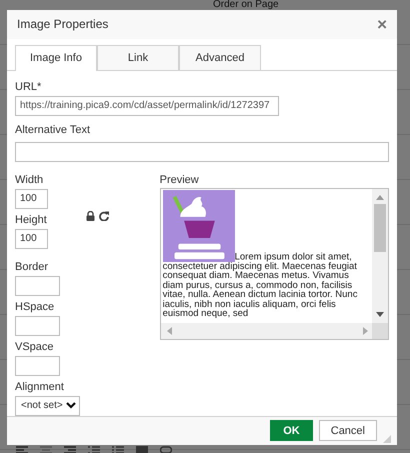  Describe the element at coordinates (37, 366) in the screenshot. I see `vspace-field` at that location.